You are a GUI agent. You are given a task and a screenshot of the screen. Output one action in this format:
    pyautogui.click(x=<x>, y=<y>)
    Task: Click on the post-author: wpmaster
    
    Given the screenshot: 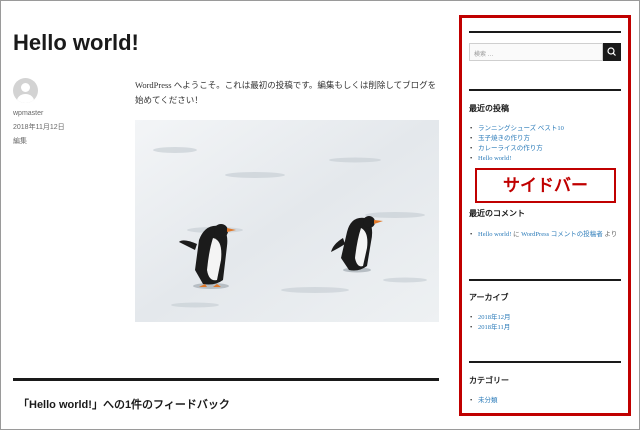 What is the action you would take?
    pyautogui.click(x=68, y=113)
    